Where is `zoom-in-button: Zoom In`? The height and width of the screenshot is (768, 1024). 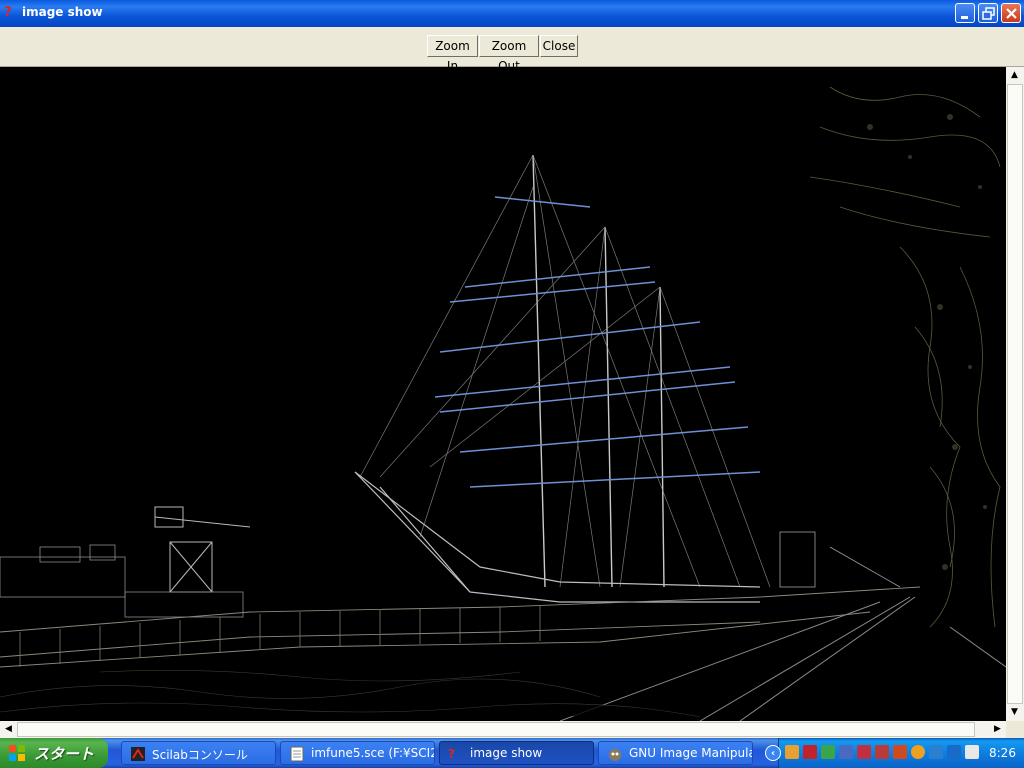 zoom-in-button: Zoom In is located at coordinates (452, 54).